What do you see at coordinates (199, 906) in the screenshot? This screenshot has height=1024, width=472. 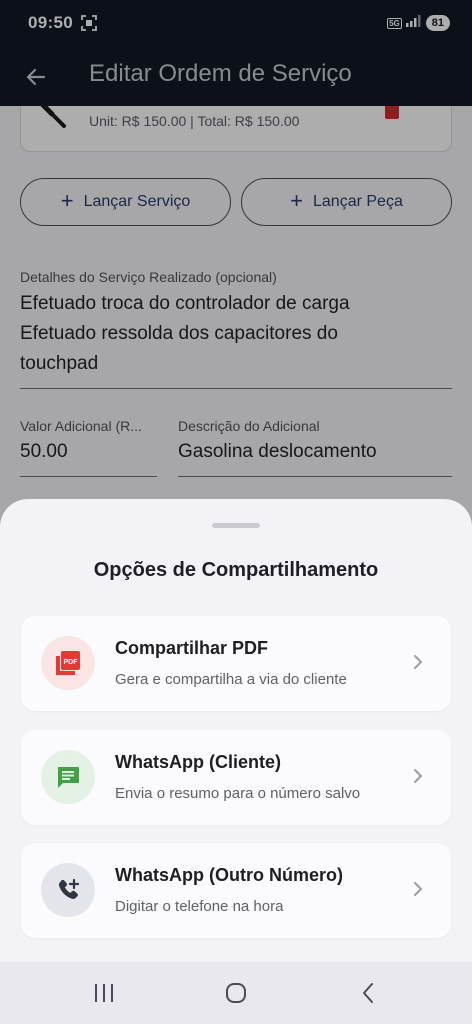 I see `option-subtitle: Digitar o telefone na hora` at bounding box center [199, 906].